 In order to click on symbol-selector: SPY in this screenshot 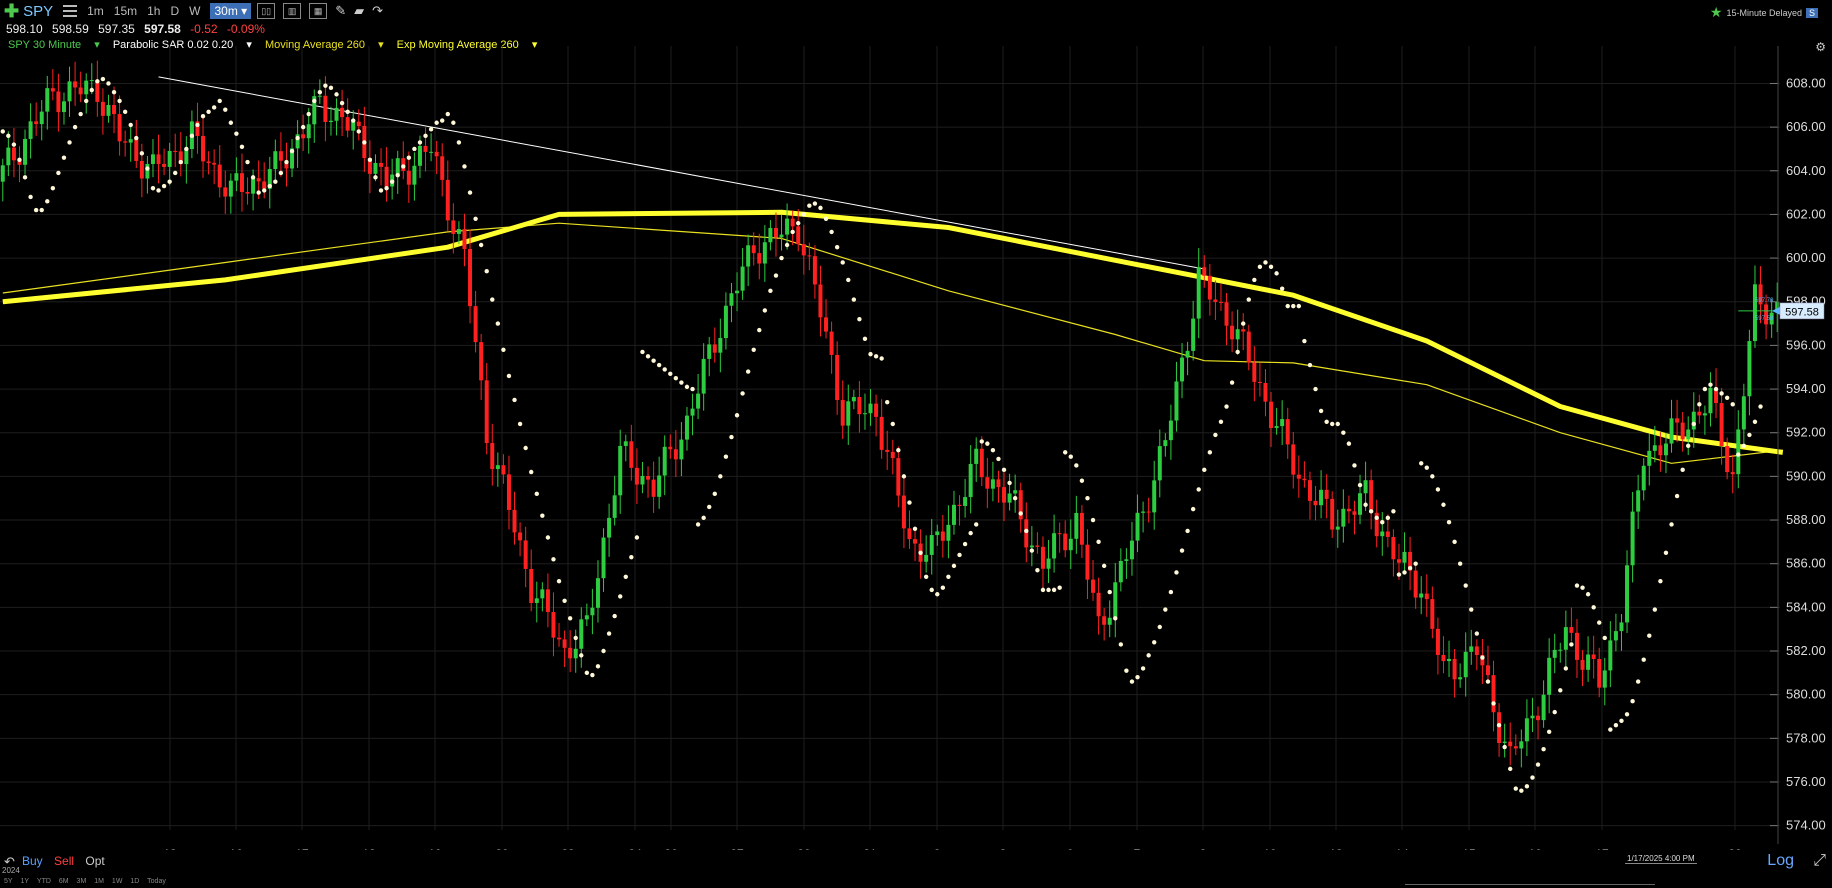, I will do `click(38, 11)`.